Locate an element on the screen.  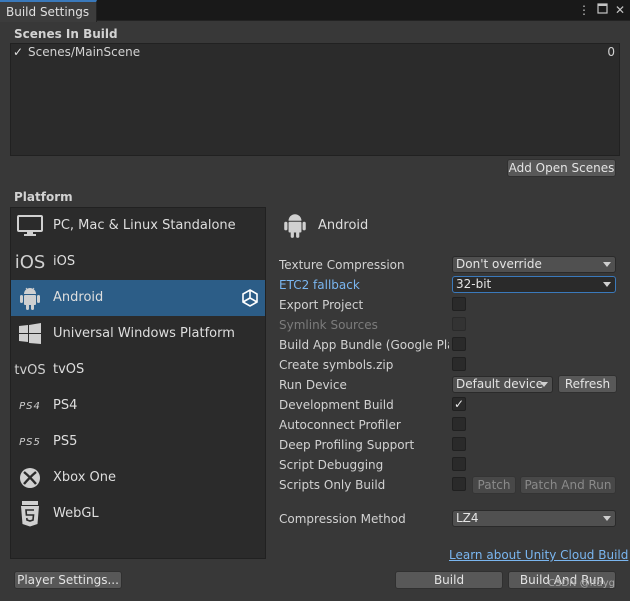
texture-compression-label: Texture Compression is located at coordinates (342, 265).